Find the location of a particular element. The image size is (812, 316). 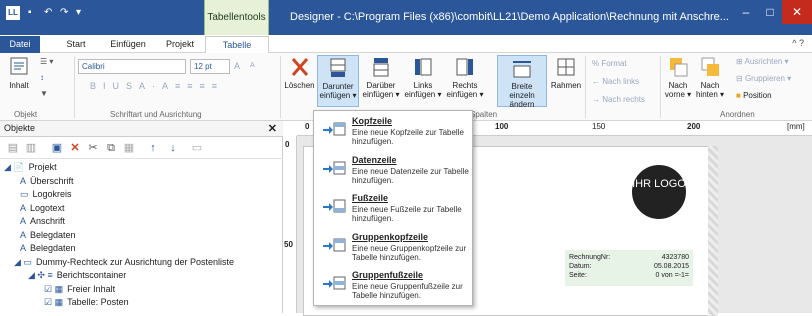

layer-icon: ▭ is located at coordinates (197, 148).